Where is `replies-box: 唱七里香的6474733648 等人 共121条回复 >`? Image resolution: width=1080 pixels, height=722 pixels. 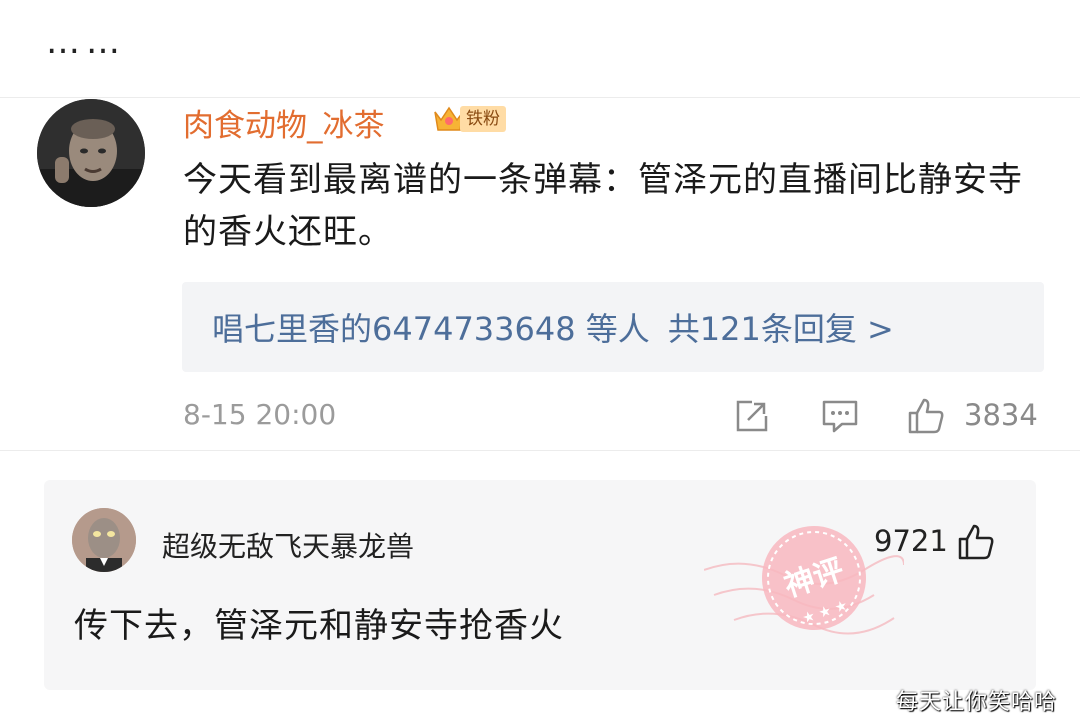 replies-box: 唱七里香的6474733648 等人 共121条回复 > is located at coordinates (613, 327).